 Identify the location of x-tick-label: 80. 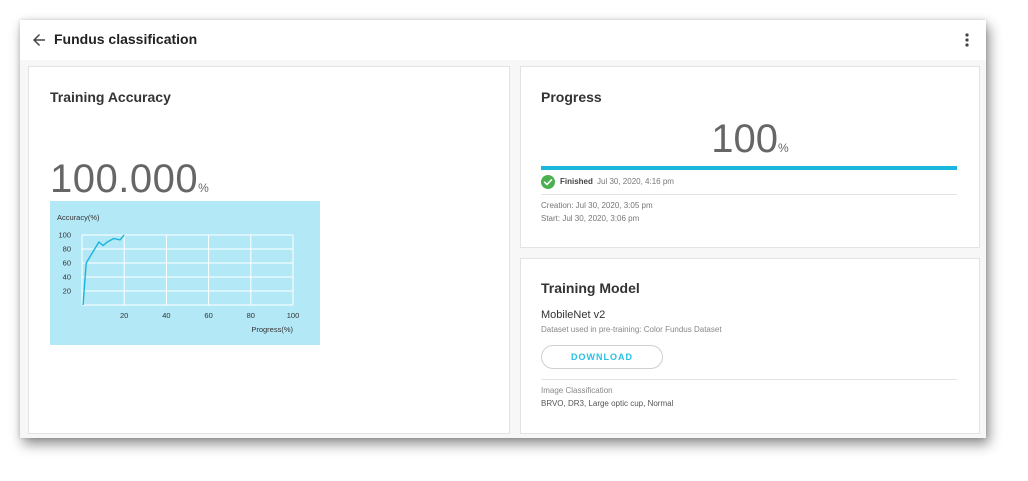
(251, 315).